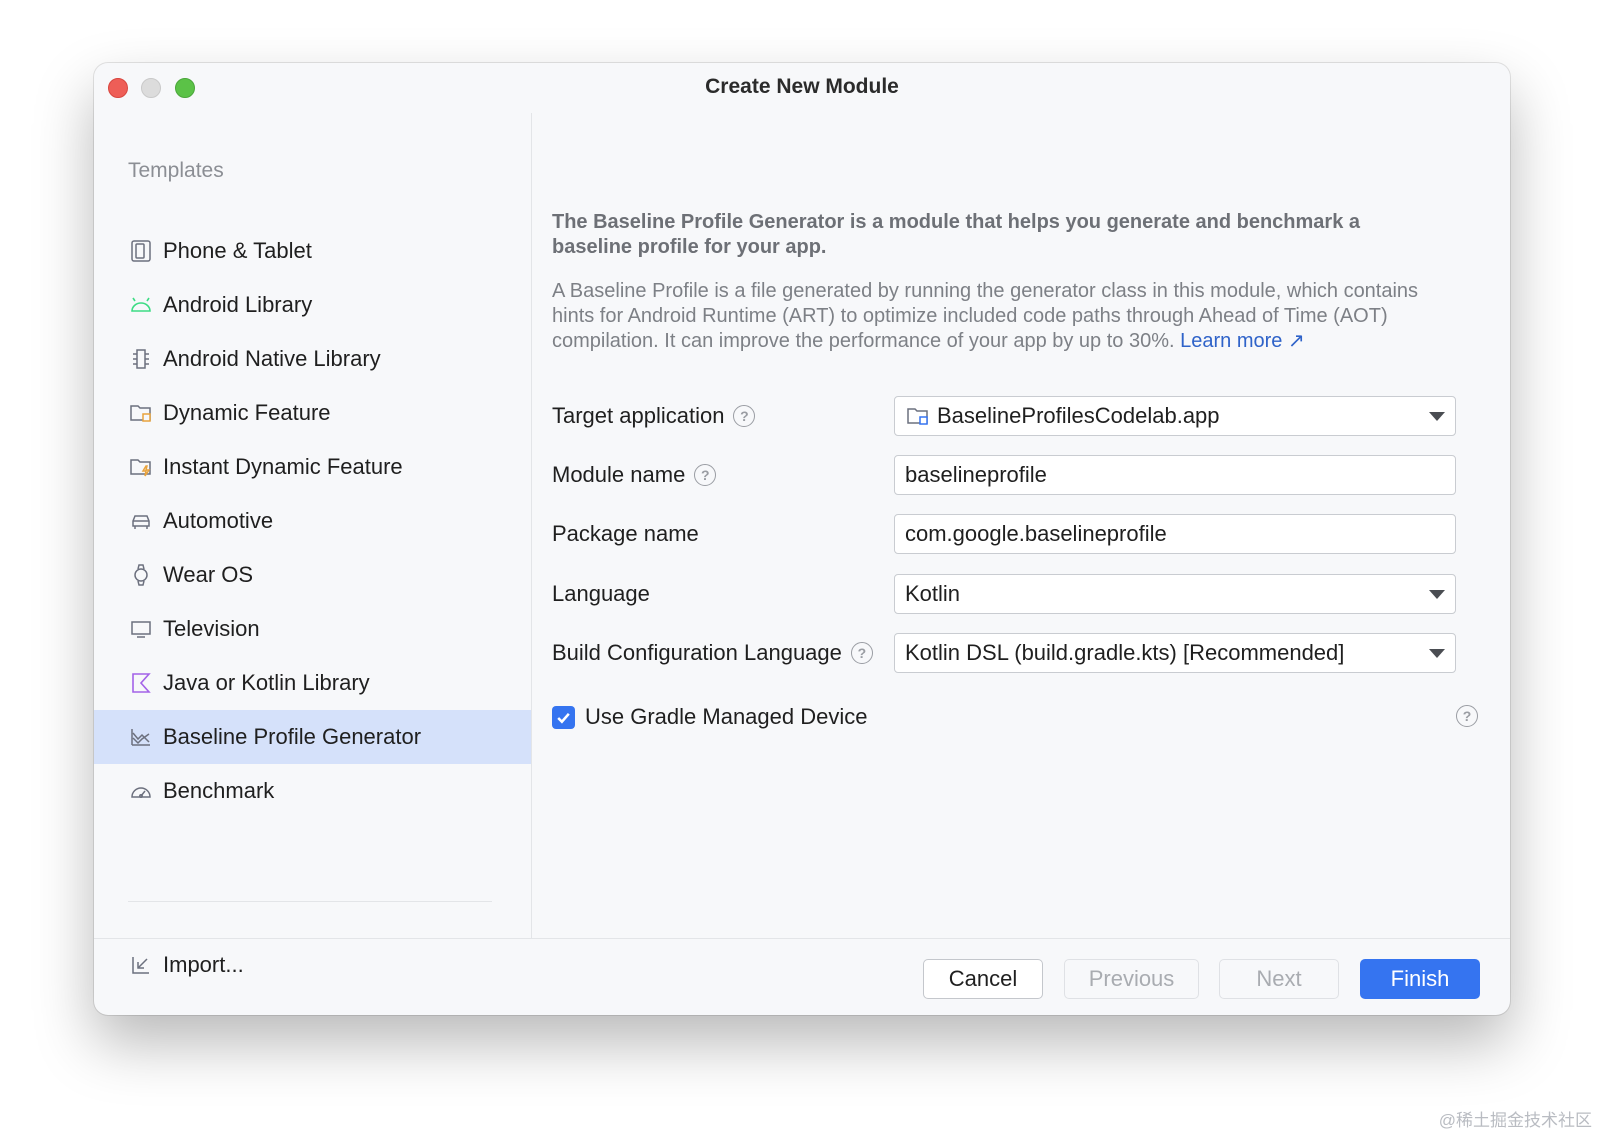 Image resolution: width=1600 pixels, height=1137 pixels. Describe the element at coordinates (1175, 594) in the screenshot. I see `language-dropdown: Kotlin` at that location.